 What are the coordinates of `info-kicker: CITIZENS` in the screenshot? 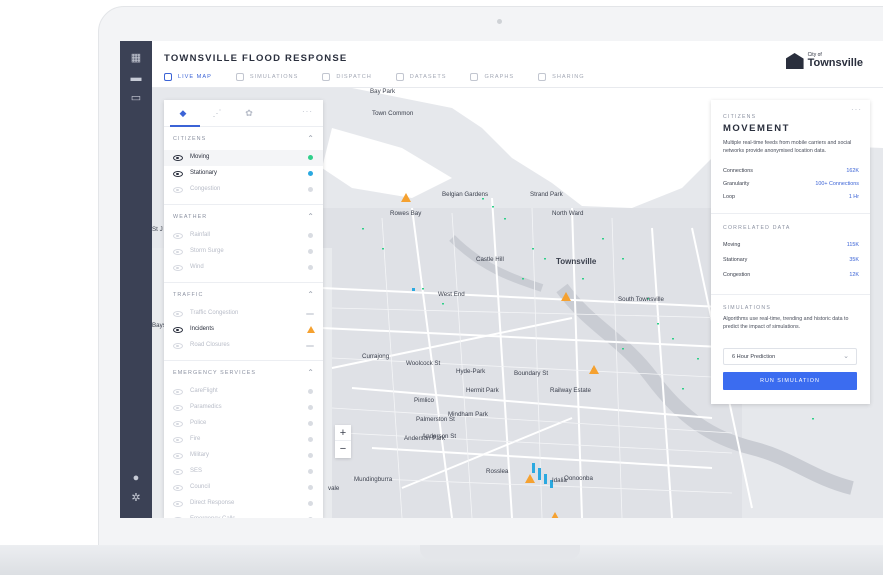 It's located at (740, 117).